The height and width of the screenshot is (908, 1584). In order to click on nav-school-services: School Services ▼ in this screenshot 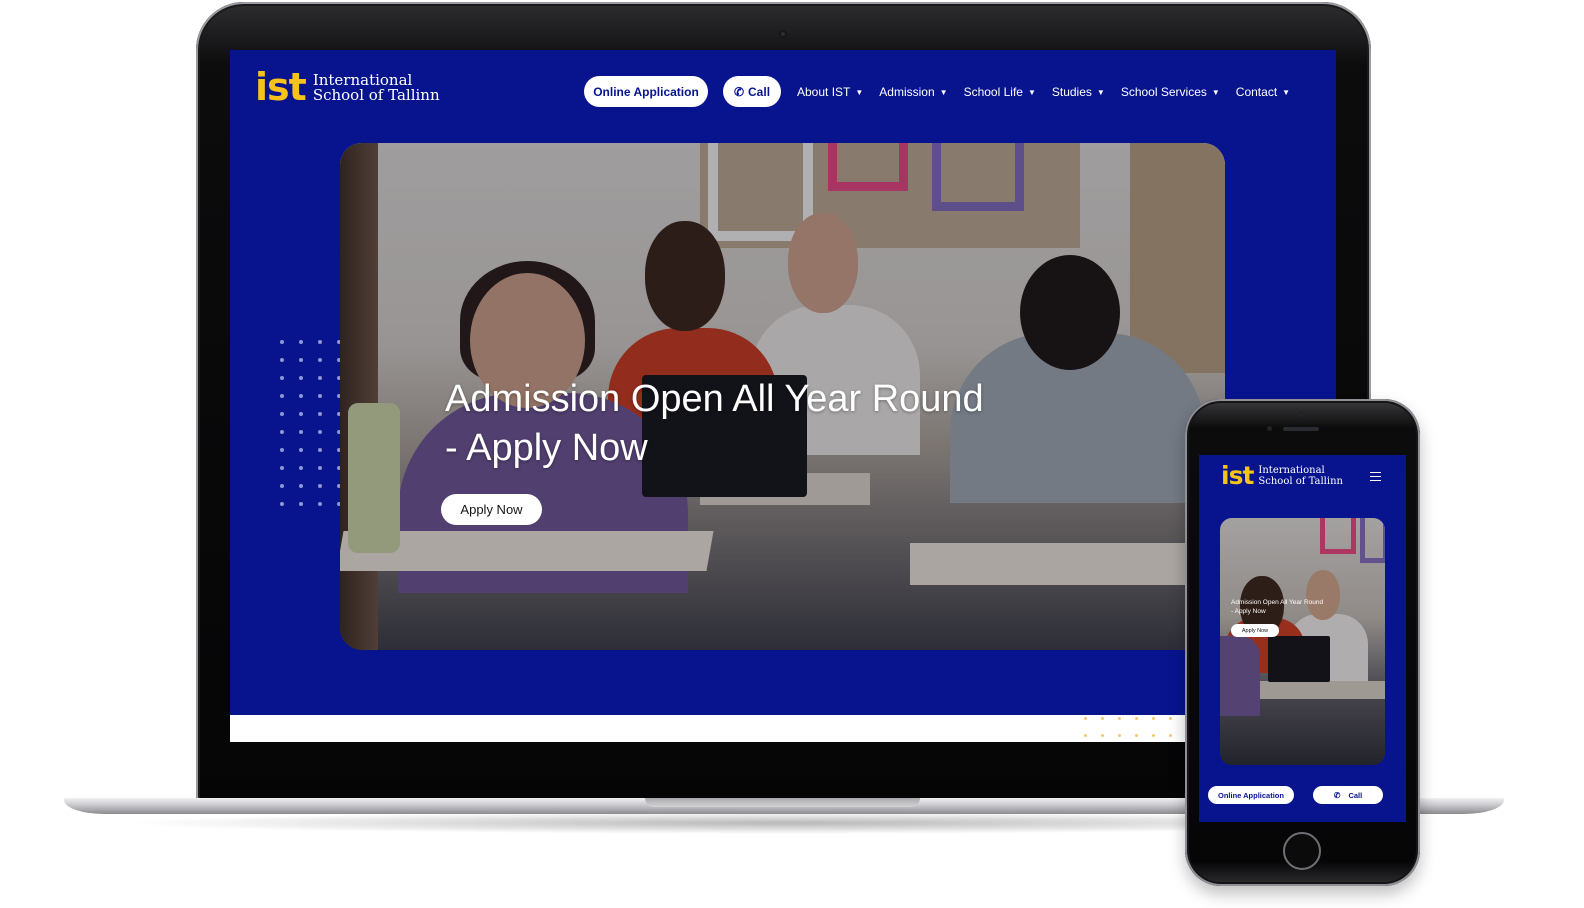, I will do `click(1170, 92)`.